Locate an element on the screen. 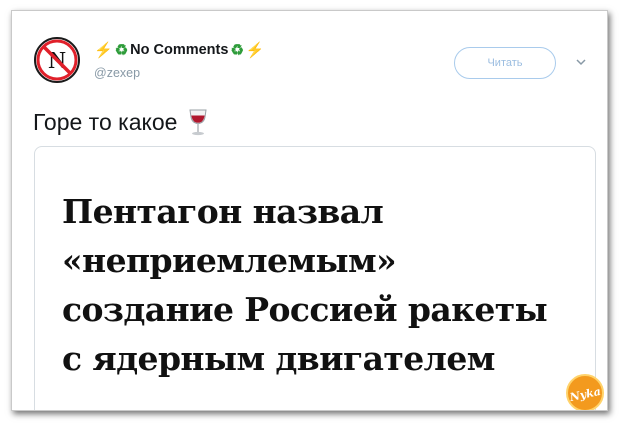  headline-line: Пентагон назвал is located at coordinates (223, 211).